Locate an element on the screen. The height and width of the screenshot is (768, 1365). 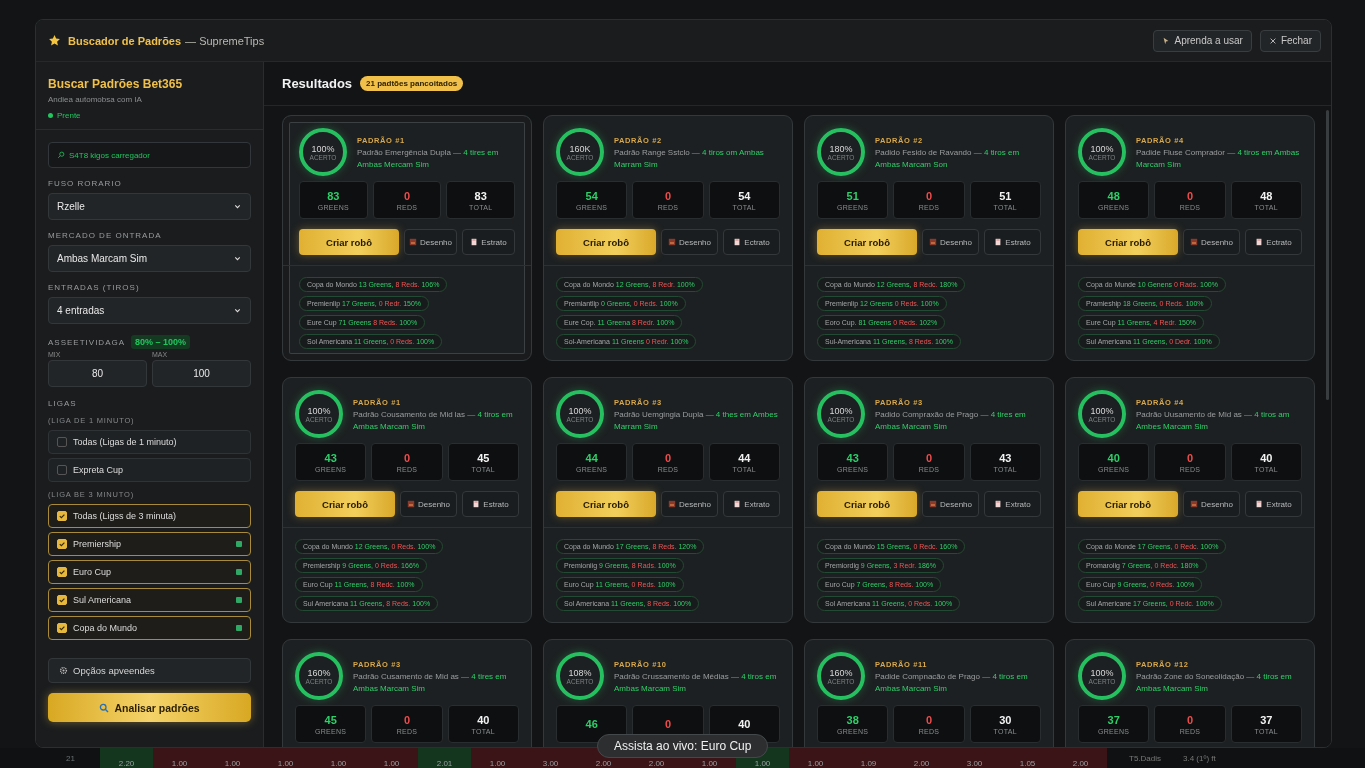
league-option: Euro Cup is located at coordinates (149, 572).